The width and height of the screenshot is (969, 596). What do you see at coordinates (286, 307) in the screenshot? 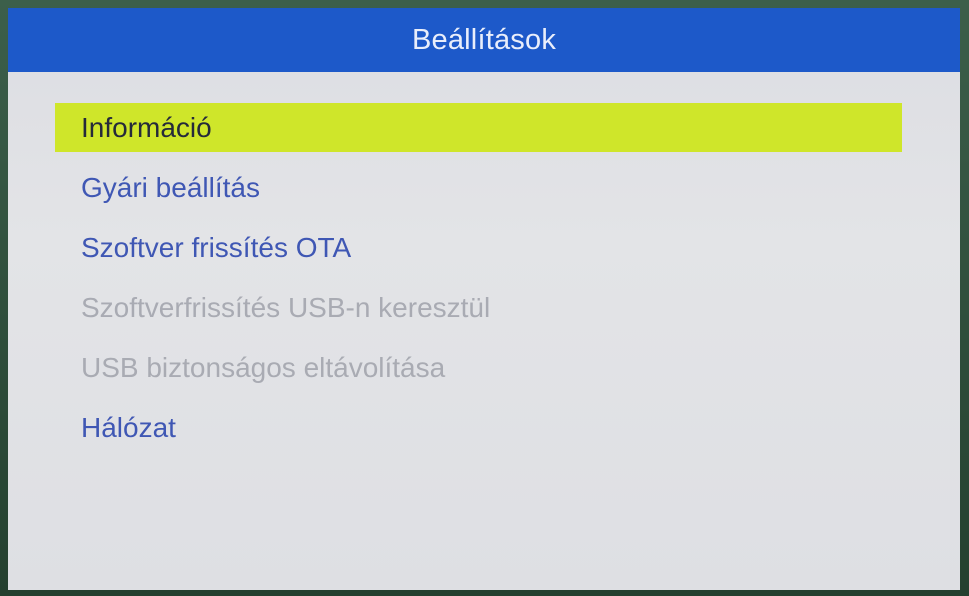
I see `menu-item-software-update-usb: Szoftverfrissítés USB-n keresztül` at bounding box center [286, 307].